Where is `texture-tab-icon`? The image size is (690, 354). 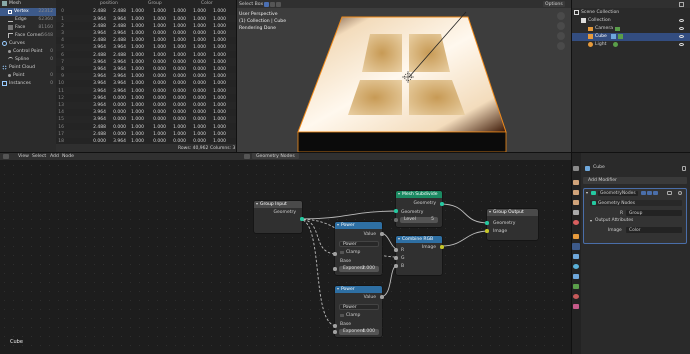
texture-tab-icon is located at coordinates (576, 306).